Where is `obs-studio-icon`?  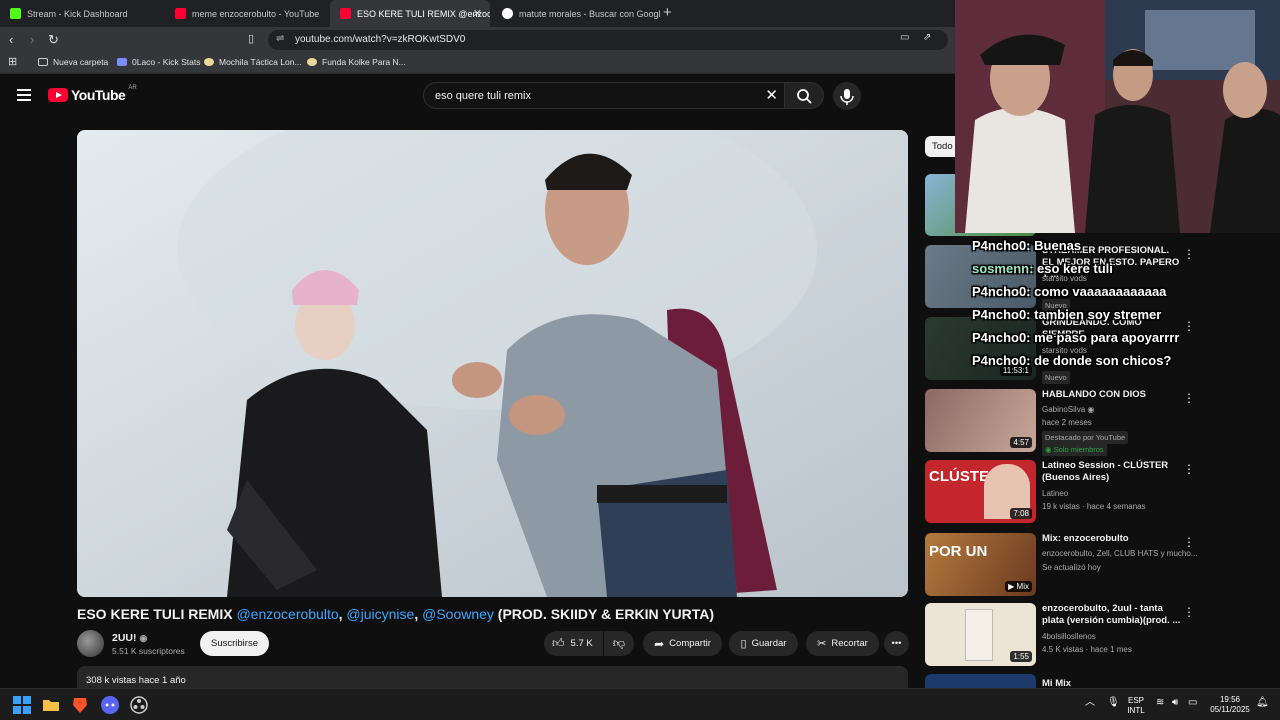
obs-studio-icon is located at coordinates (139, 705).